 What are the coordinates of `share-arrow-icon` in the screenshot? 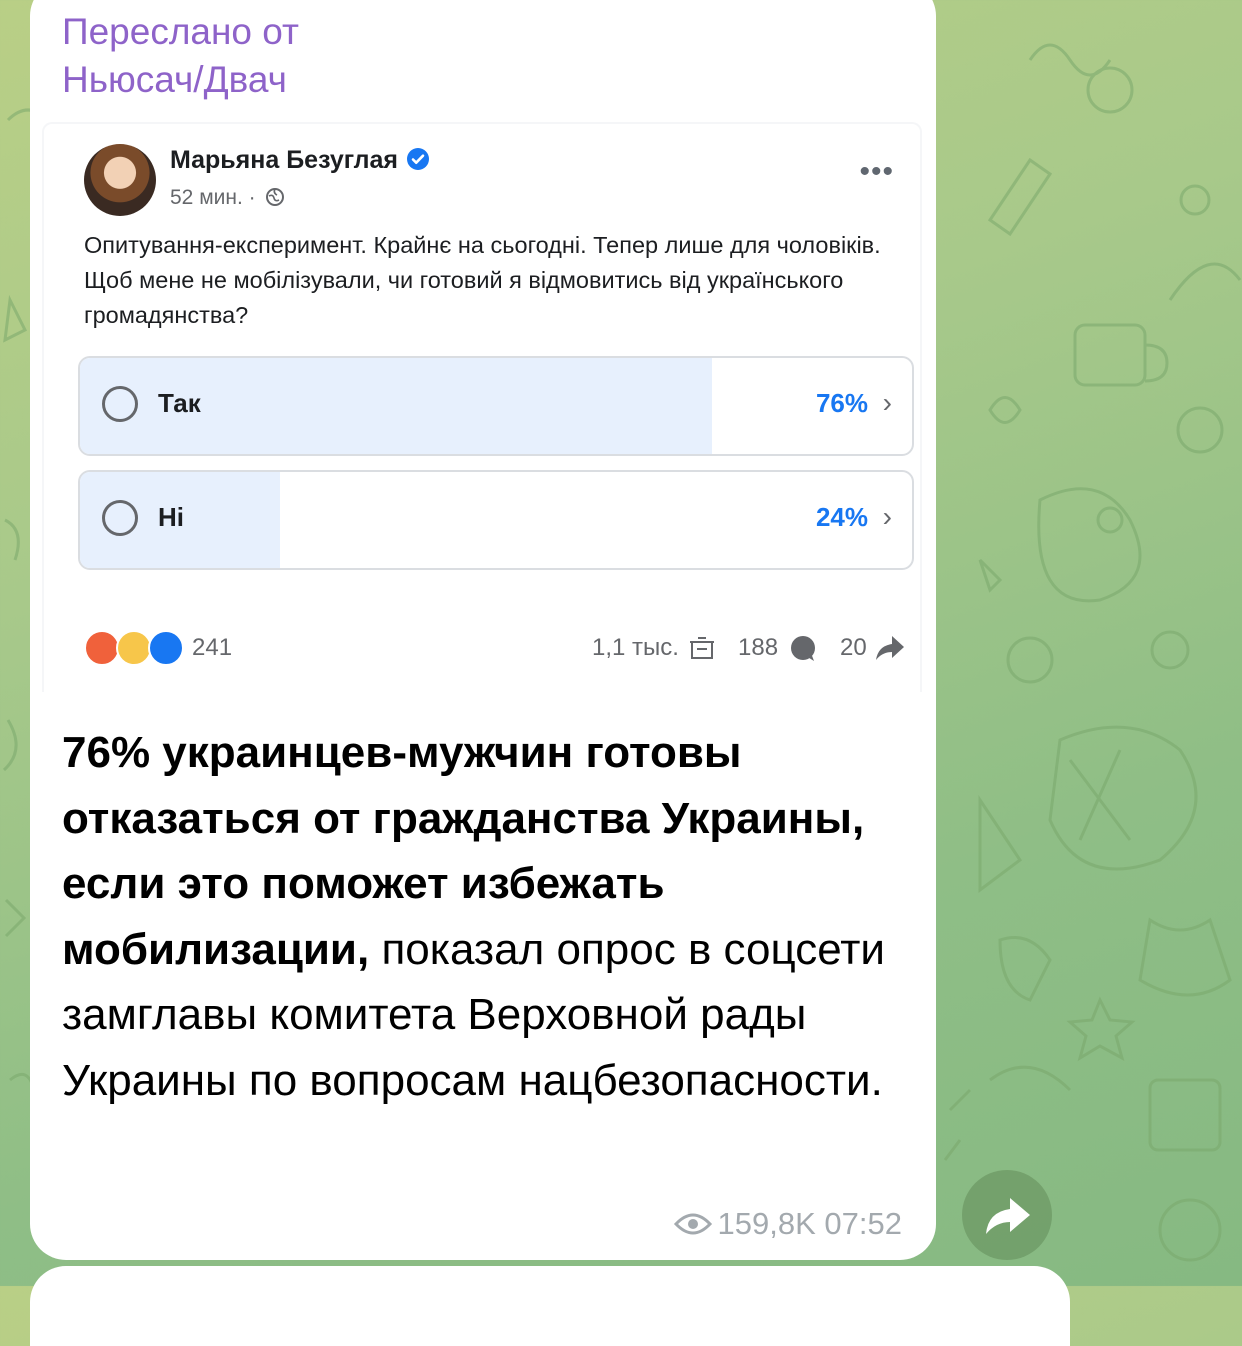 It's located at (890, 648).